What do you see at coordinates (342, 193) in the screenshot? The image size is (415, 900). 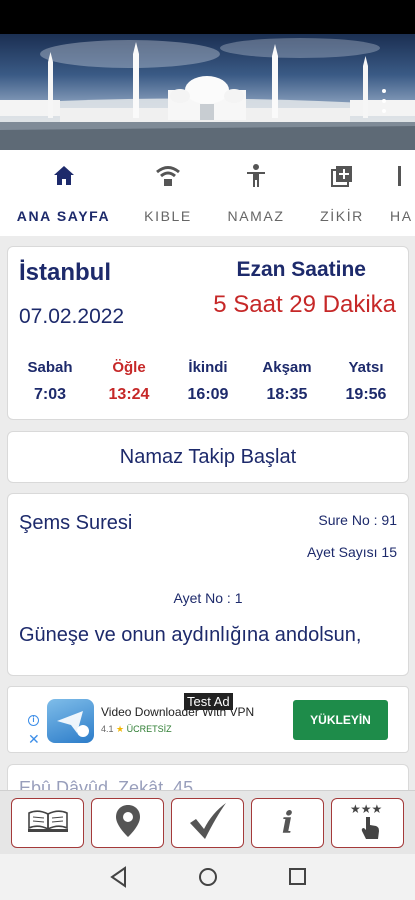 I see `tab-zikir: ZİKİR` at bounding box center [342, 193].